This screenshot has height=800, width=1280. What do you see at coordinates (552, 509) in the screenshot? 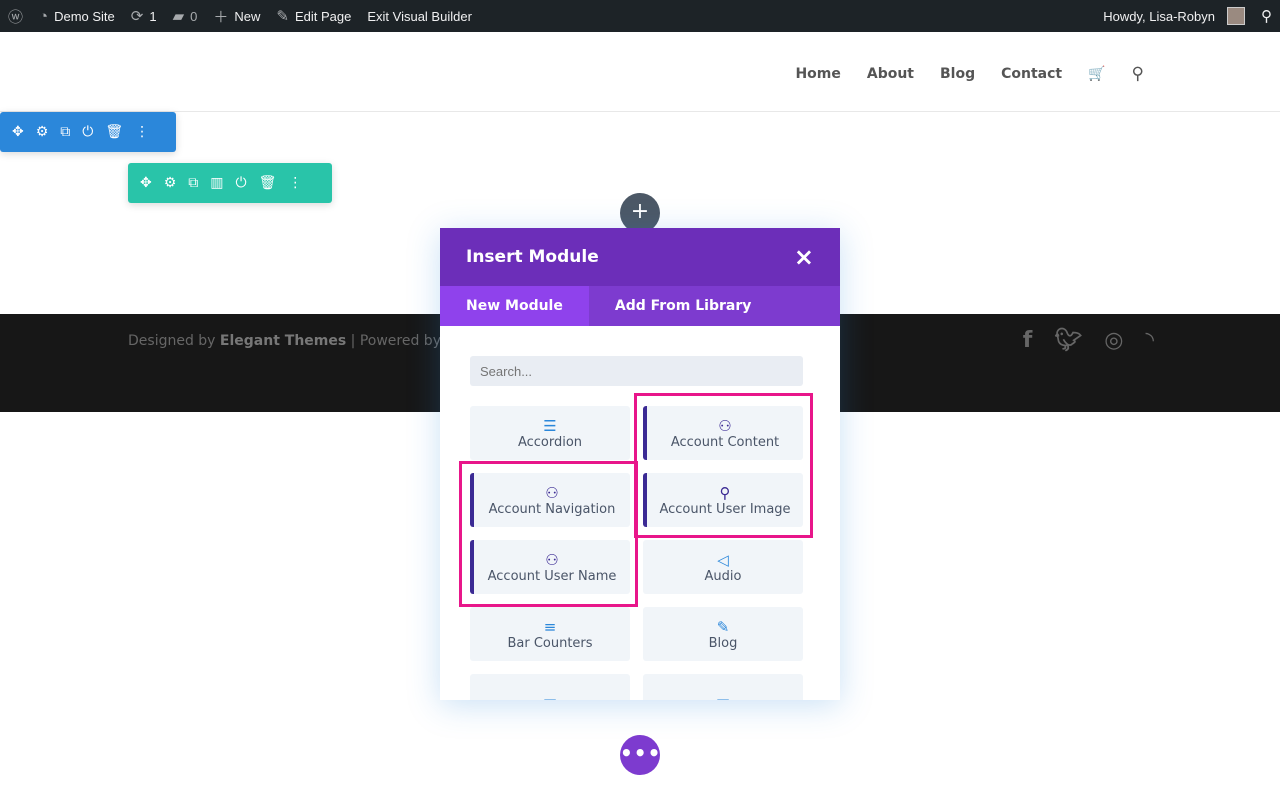
I see `module-label: Account Navigation` at bounding box center [552, 509].